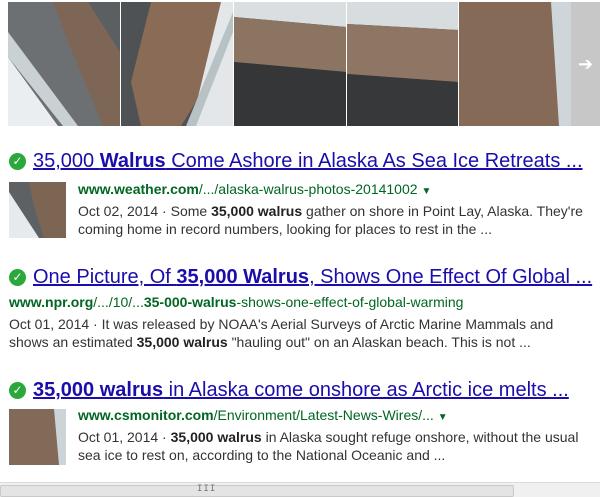  Describe the element at coordinates (118, 211) in the screenshot. I see `result-date: Oct 02, 2014` at that location.